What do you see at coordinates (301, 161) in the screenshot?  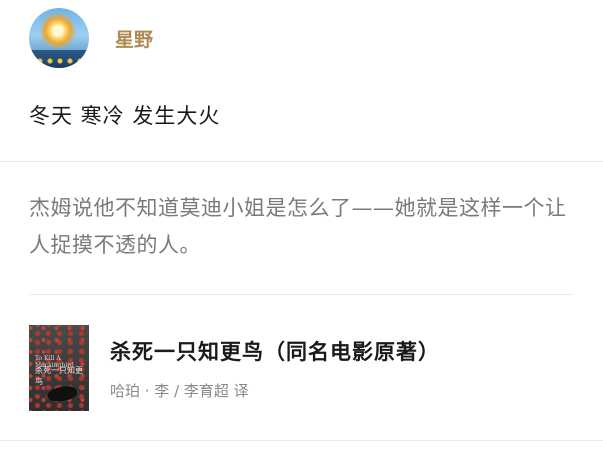 I see `divider` at bounding box center [301, 161].